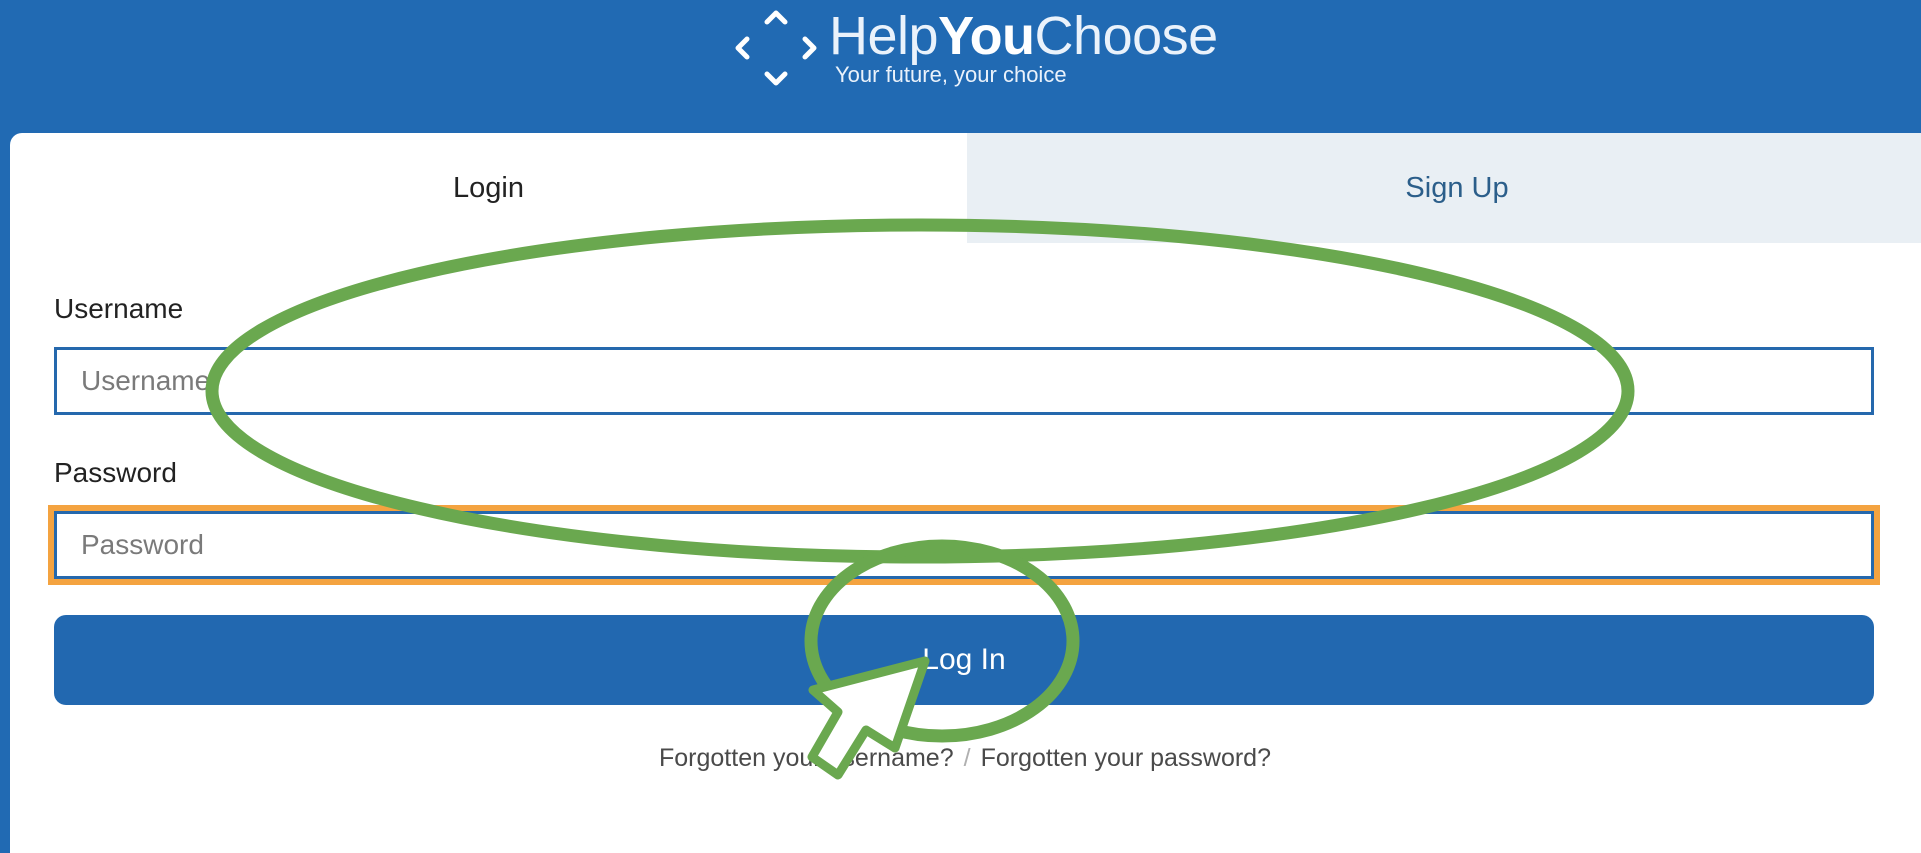  I want to click on username-label: Username, so click(119, 308).